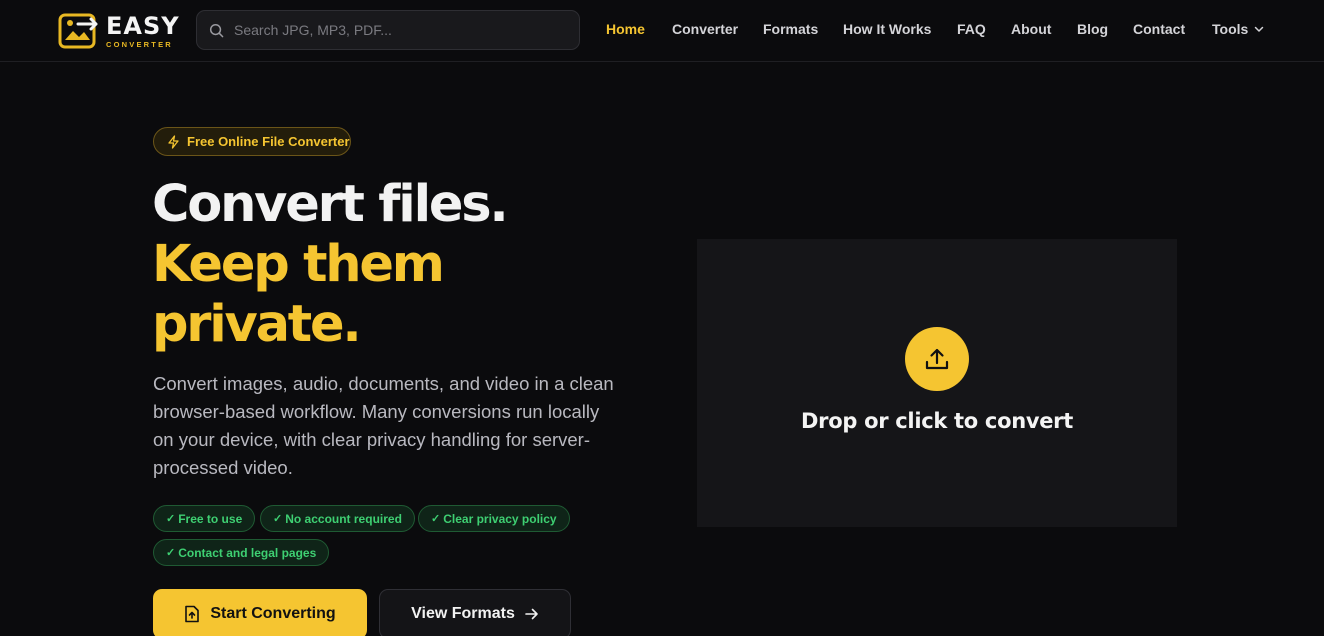  What do you see at coordinates (268, 141) in the screenshot?
I see `hero-badge-label: Free Online File Converter` at bounding box center [268, 141].